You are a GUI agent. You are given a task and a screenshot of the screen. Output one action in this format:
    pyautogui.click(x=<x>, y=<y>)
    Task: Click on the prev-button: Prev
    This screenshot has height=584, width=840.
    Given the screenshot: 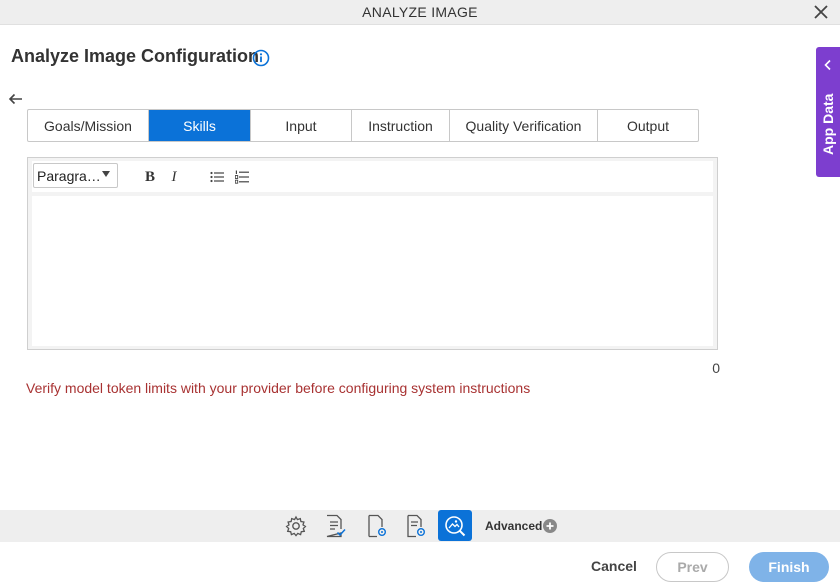 What is the action you would take?
    pyautogui.click(x=692, y=567)
    